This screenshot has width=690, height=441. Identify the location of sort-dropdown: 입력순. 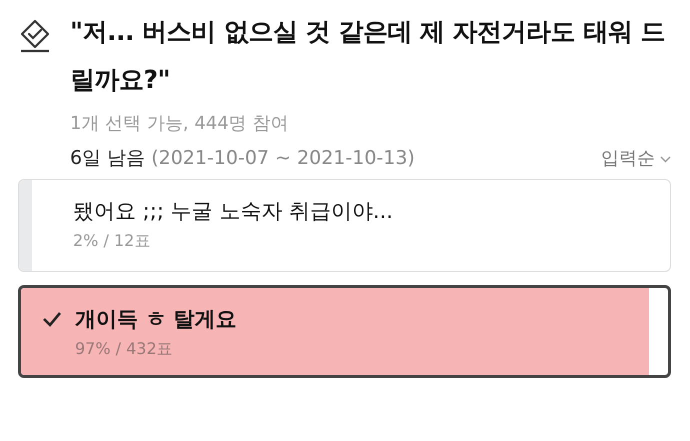
(636, 158).